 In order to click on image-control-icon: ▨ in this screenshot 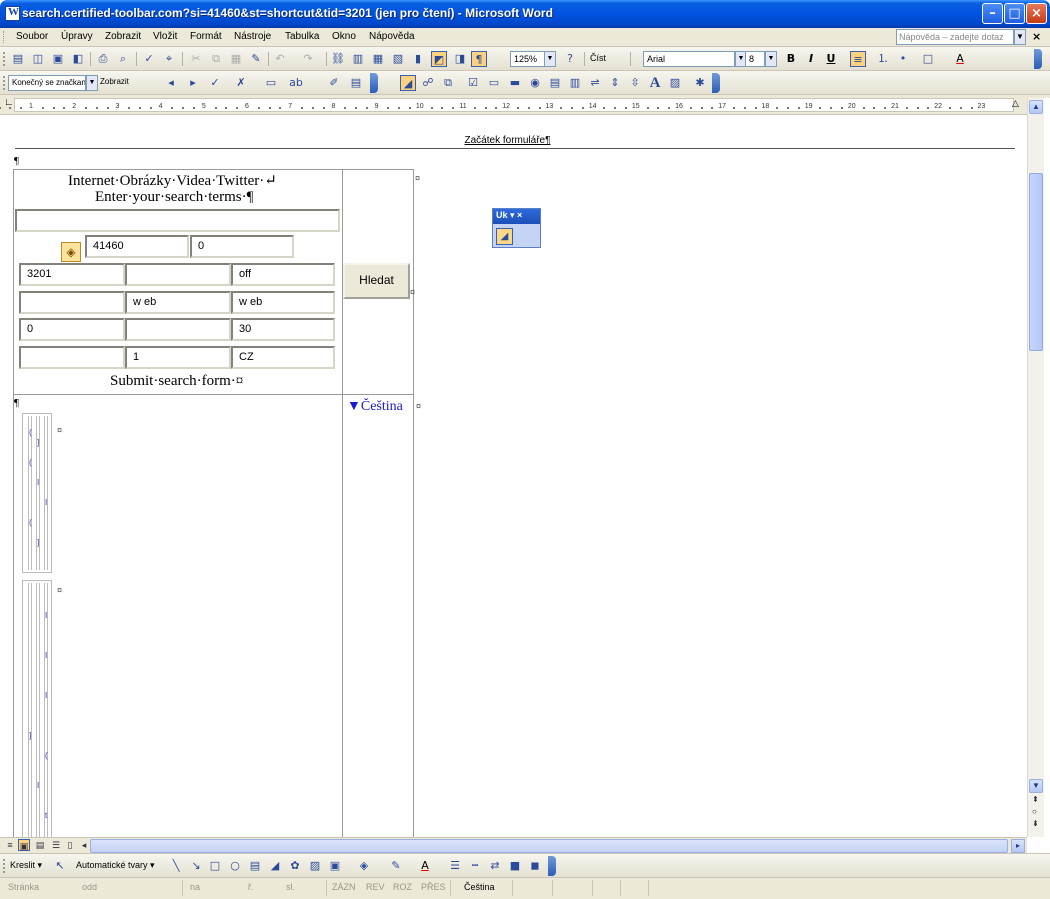, I will do `click(675, 83)`.